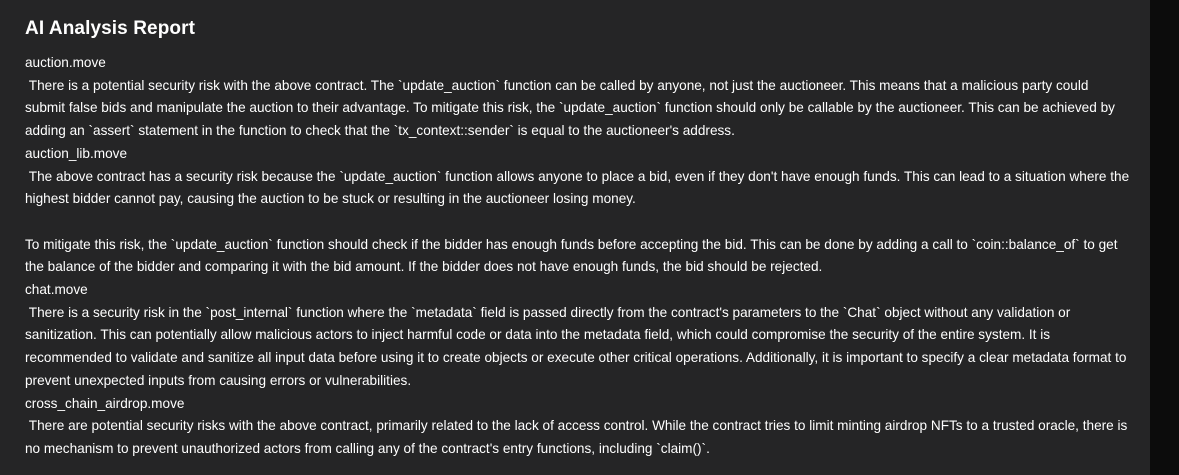 This screenshot has height=475, width=1179. Describe the element at coordinates (110, 28) in the screenshot. I see `report-title: AI Analysis Report` at that location.